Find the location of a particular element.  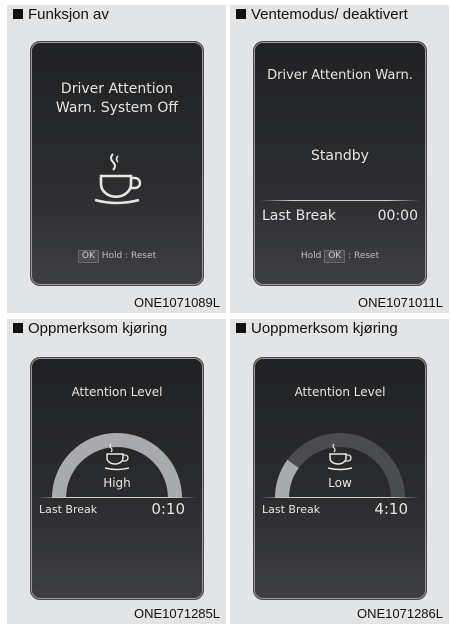

hint-text: Hold : Reset is located at coordinates (129, 256).